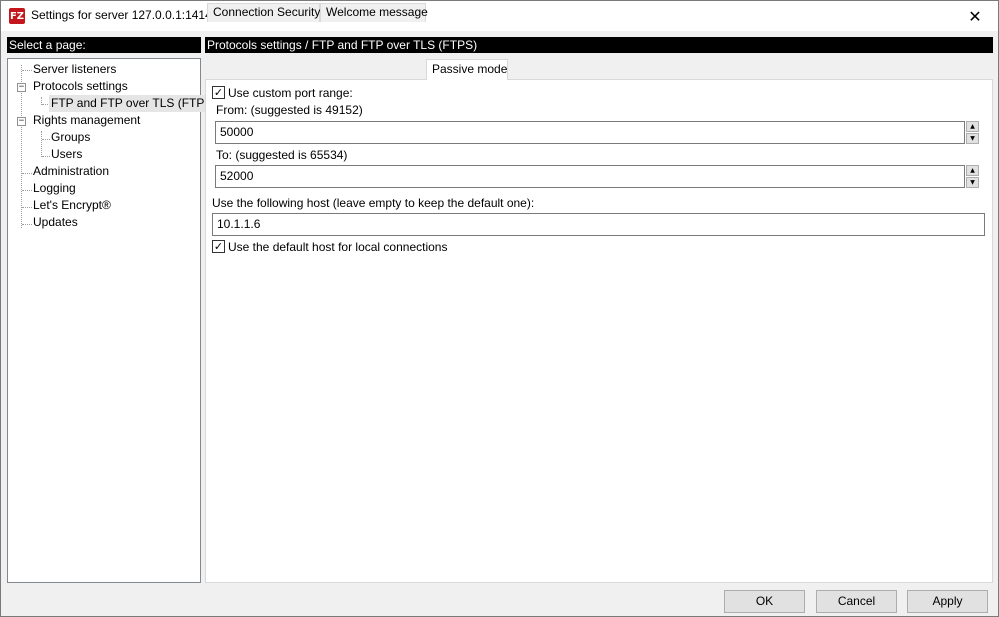 This screenshot has height=617, width=999. What do you see at coordinates (972, 182) in the screenshot?
I see `to-port-decrement-button: ▼` at bounding box center [972, 182].